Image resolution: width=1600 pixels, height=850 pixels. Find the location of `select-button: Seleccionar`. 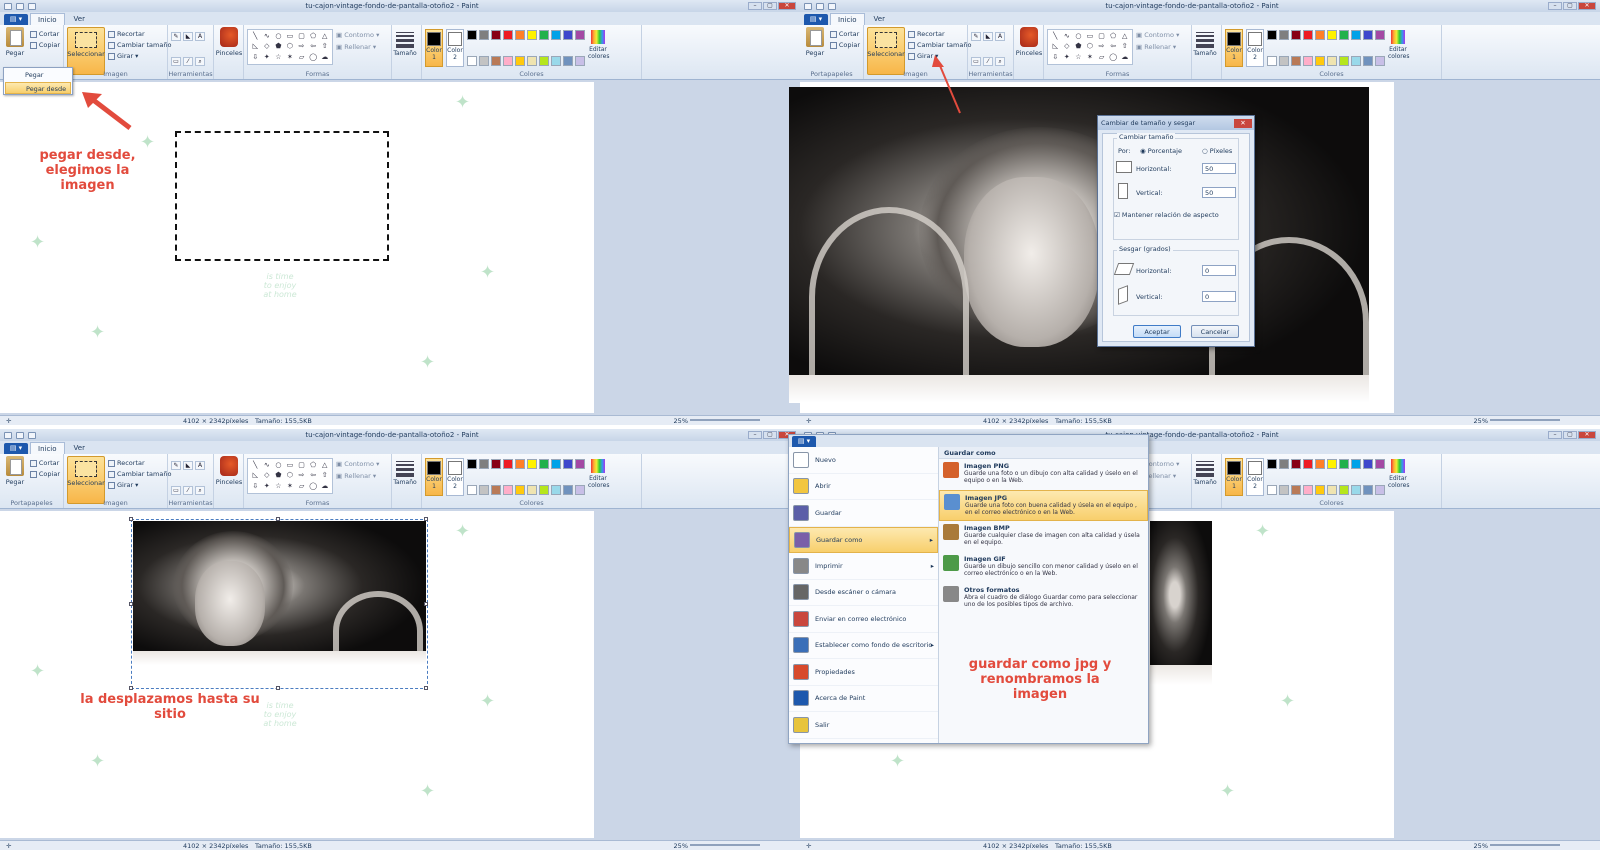

select-button: Seleccionar is located at coordinates (886, 51).